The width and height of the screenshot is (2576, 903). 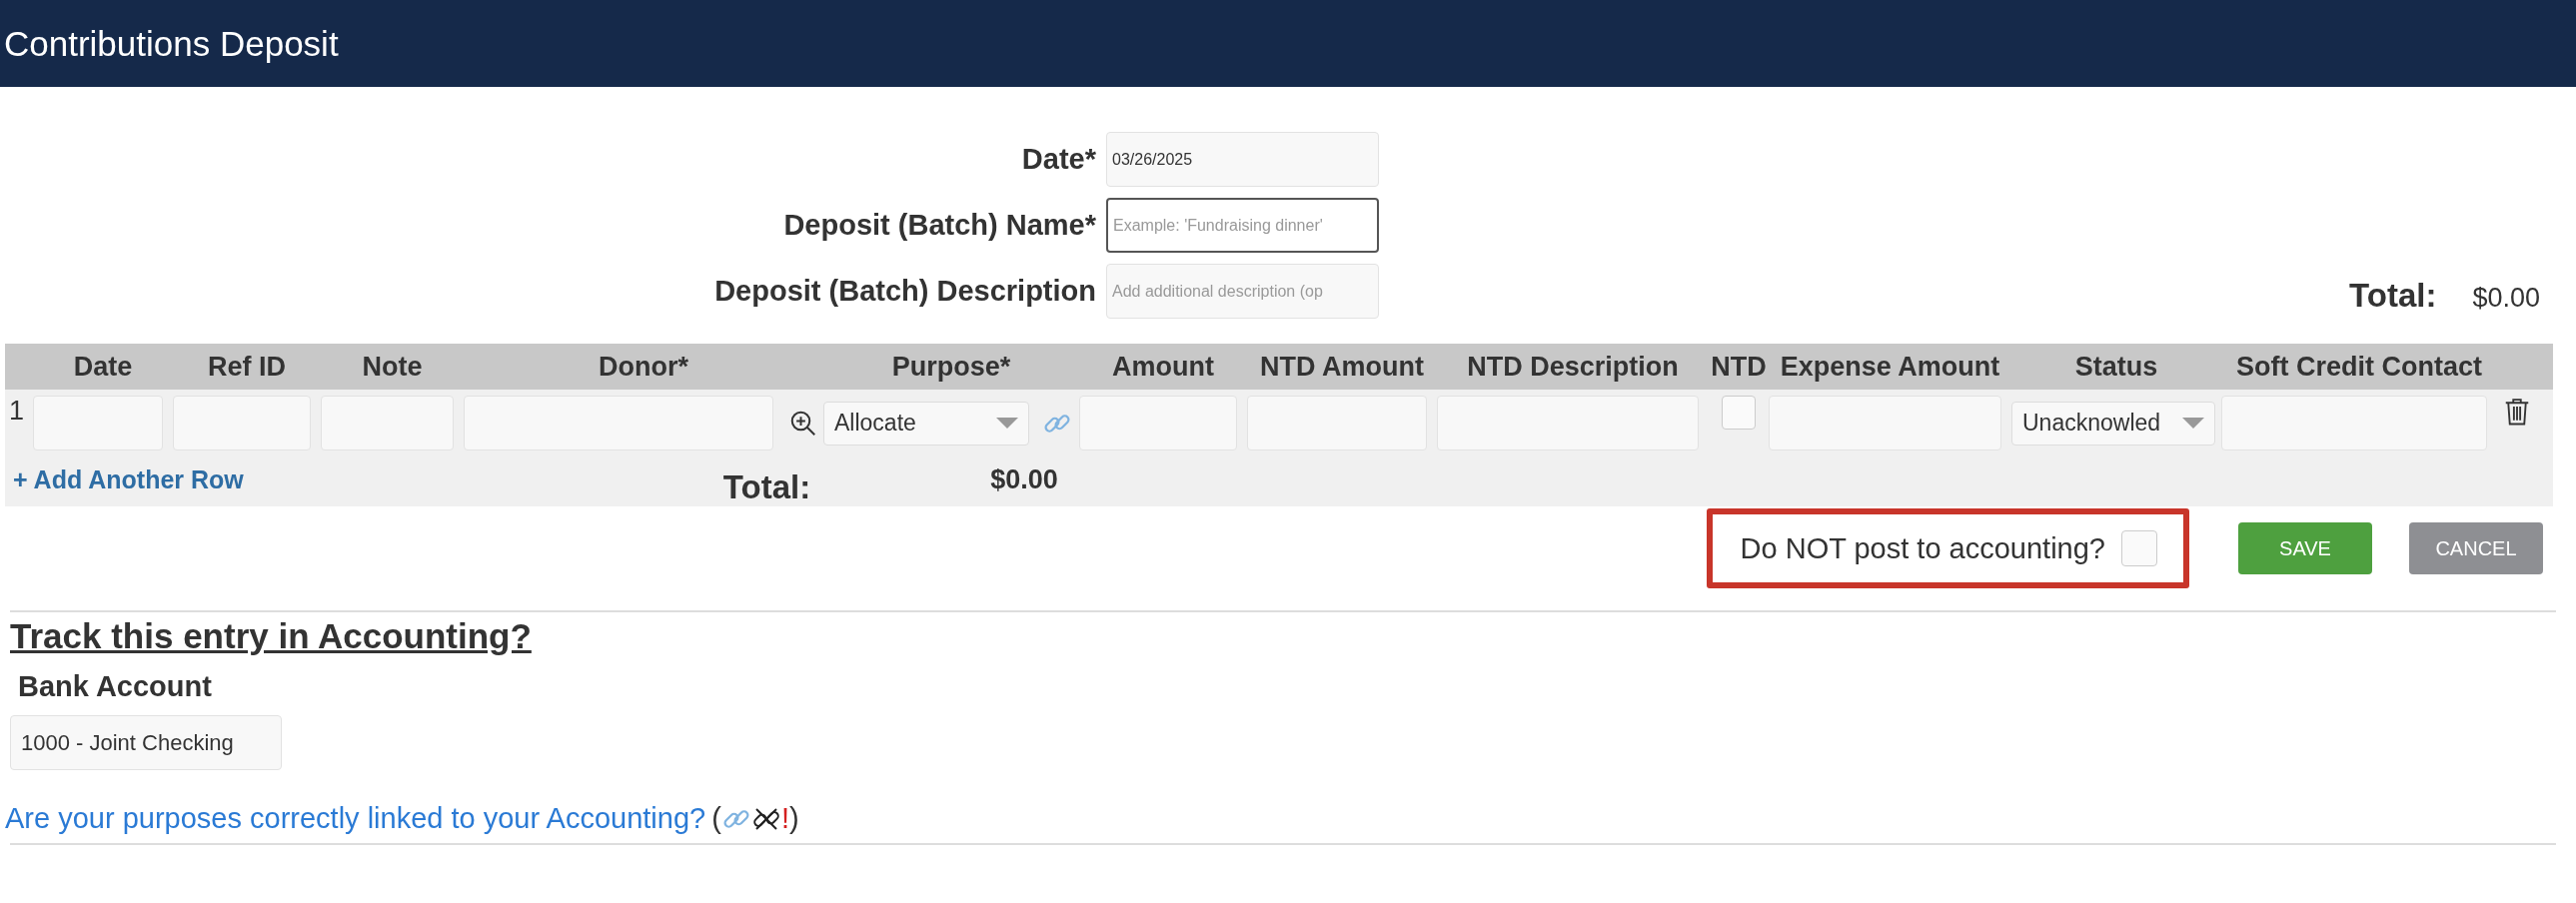 I want to click on section-heading: Track this entry in Accounting?, so click(x=271, y=636).